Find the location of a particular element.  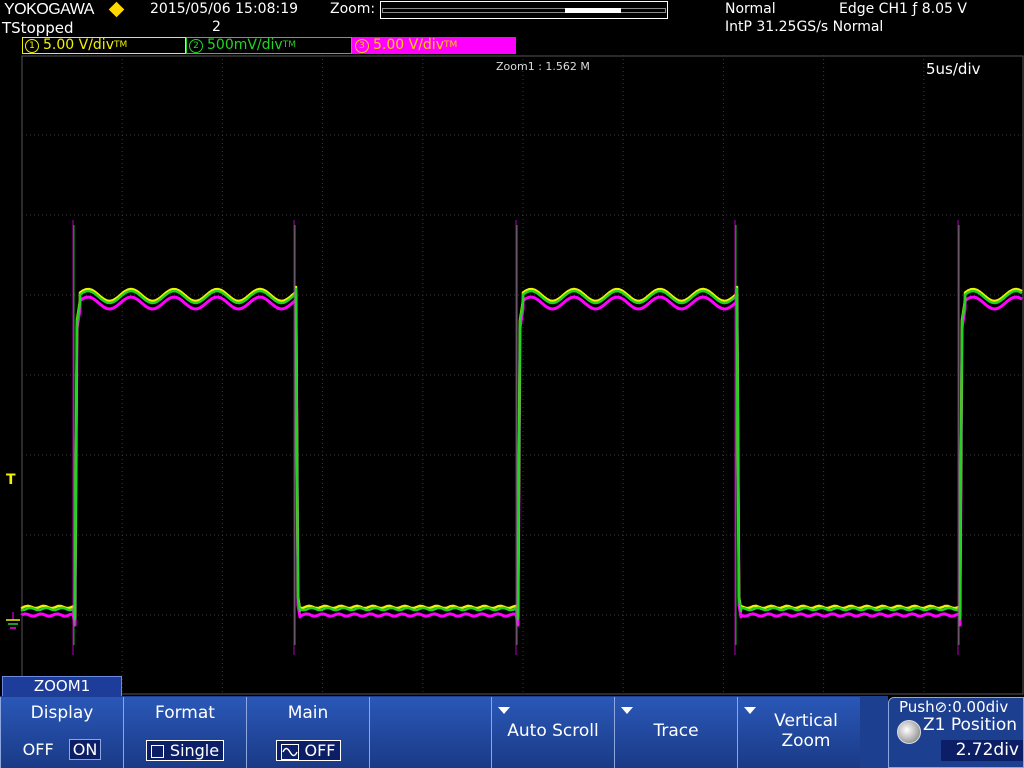

trace-label: Trace is located at coordinates (676, 731).